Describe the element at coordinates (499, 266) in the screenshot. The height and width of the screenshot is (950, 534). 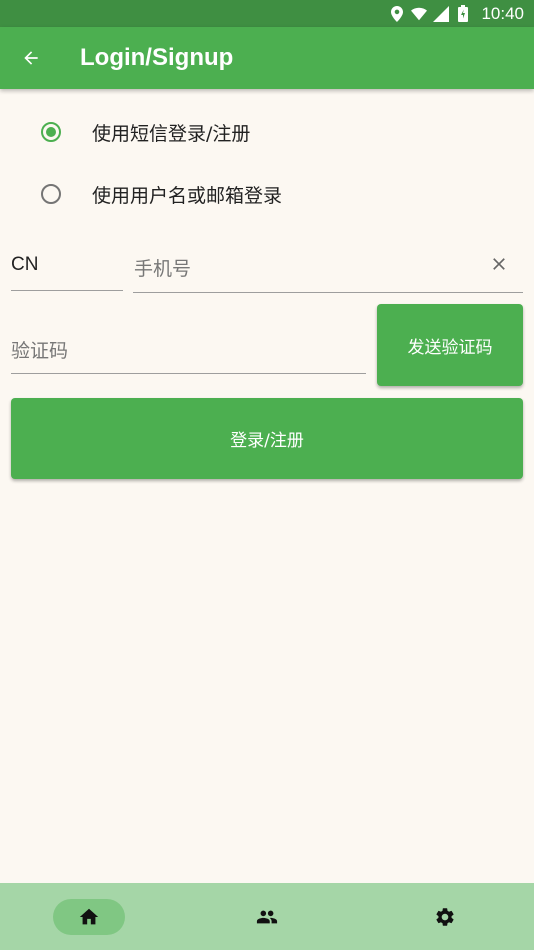
I see `clear-icon` at that location.